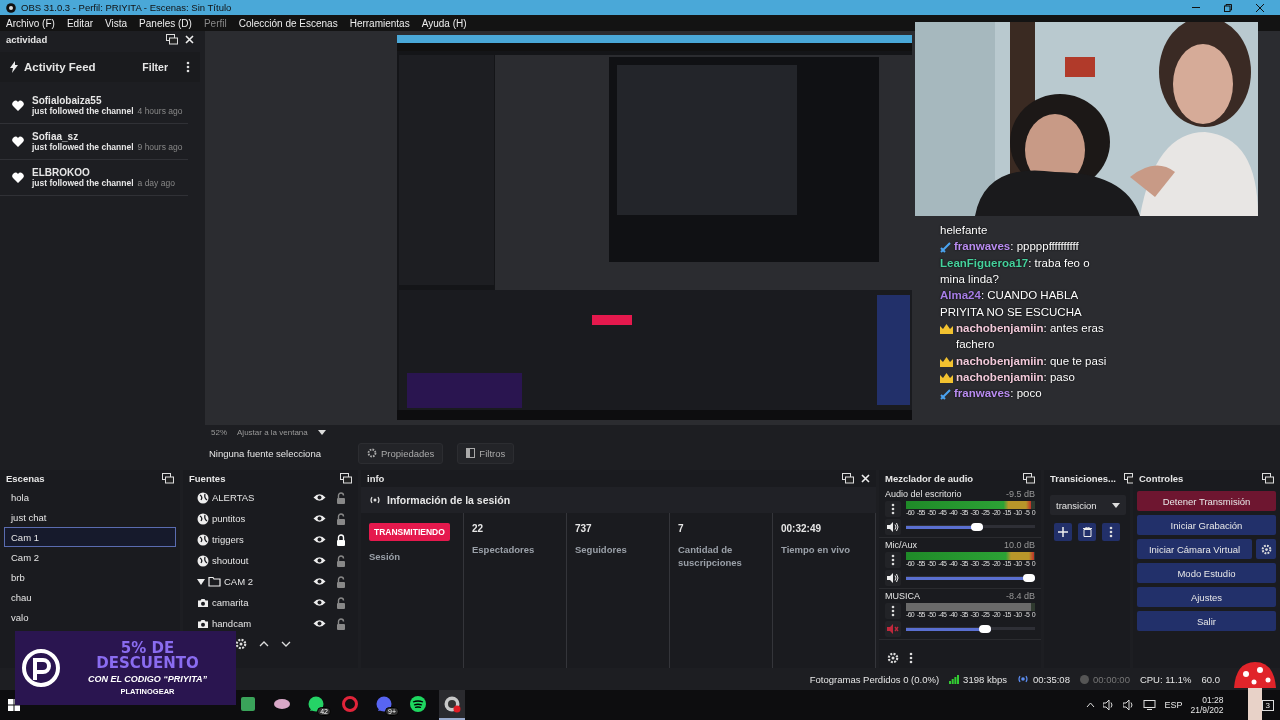 This screenshot has width=1280, height=720. I want to click on minimize-icon, so click(1196, 7).